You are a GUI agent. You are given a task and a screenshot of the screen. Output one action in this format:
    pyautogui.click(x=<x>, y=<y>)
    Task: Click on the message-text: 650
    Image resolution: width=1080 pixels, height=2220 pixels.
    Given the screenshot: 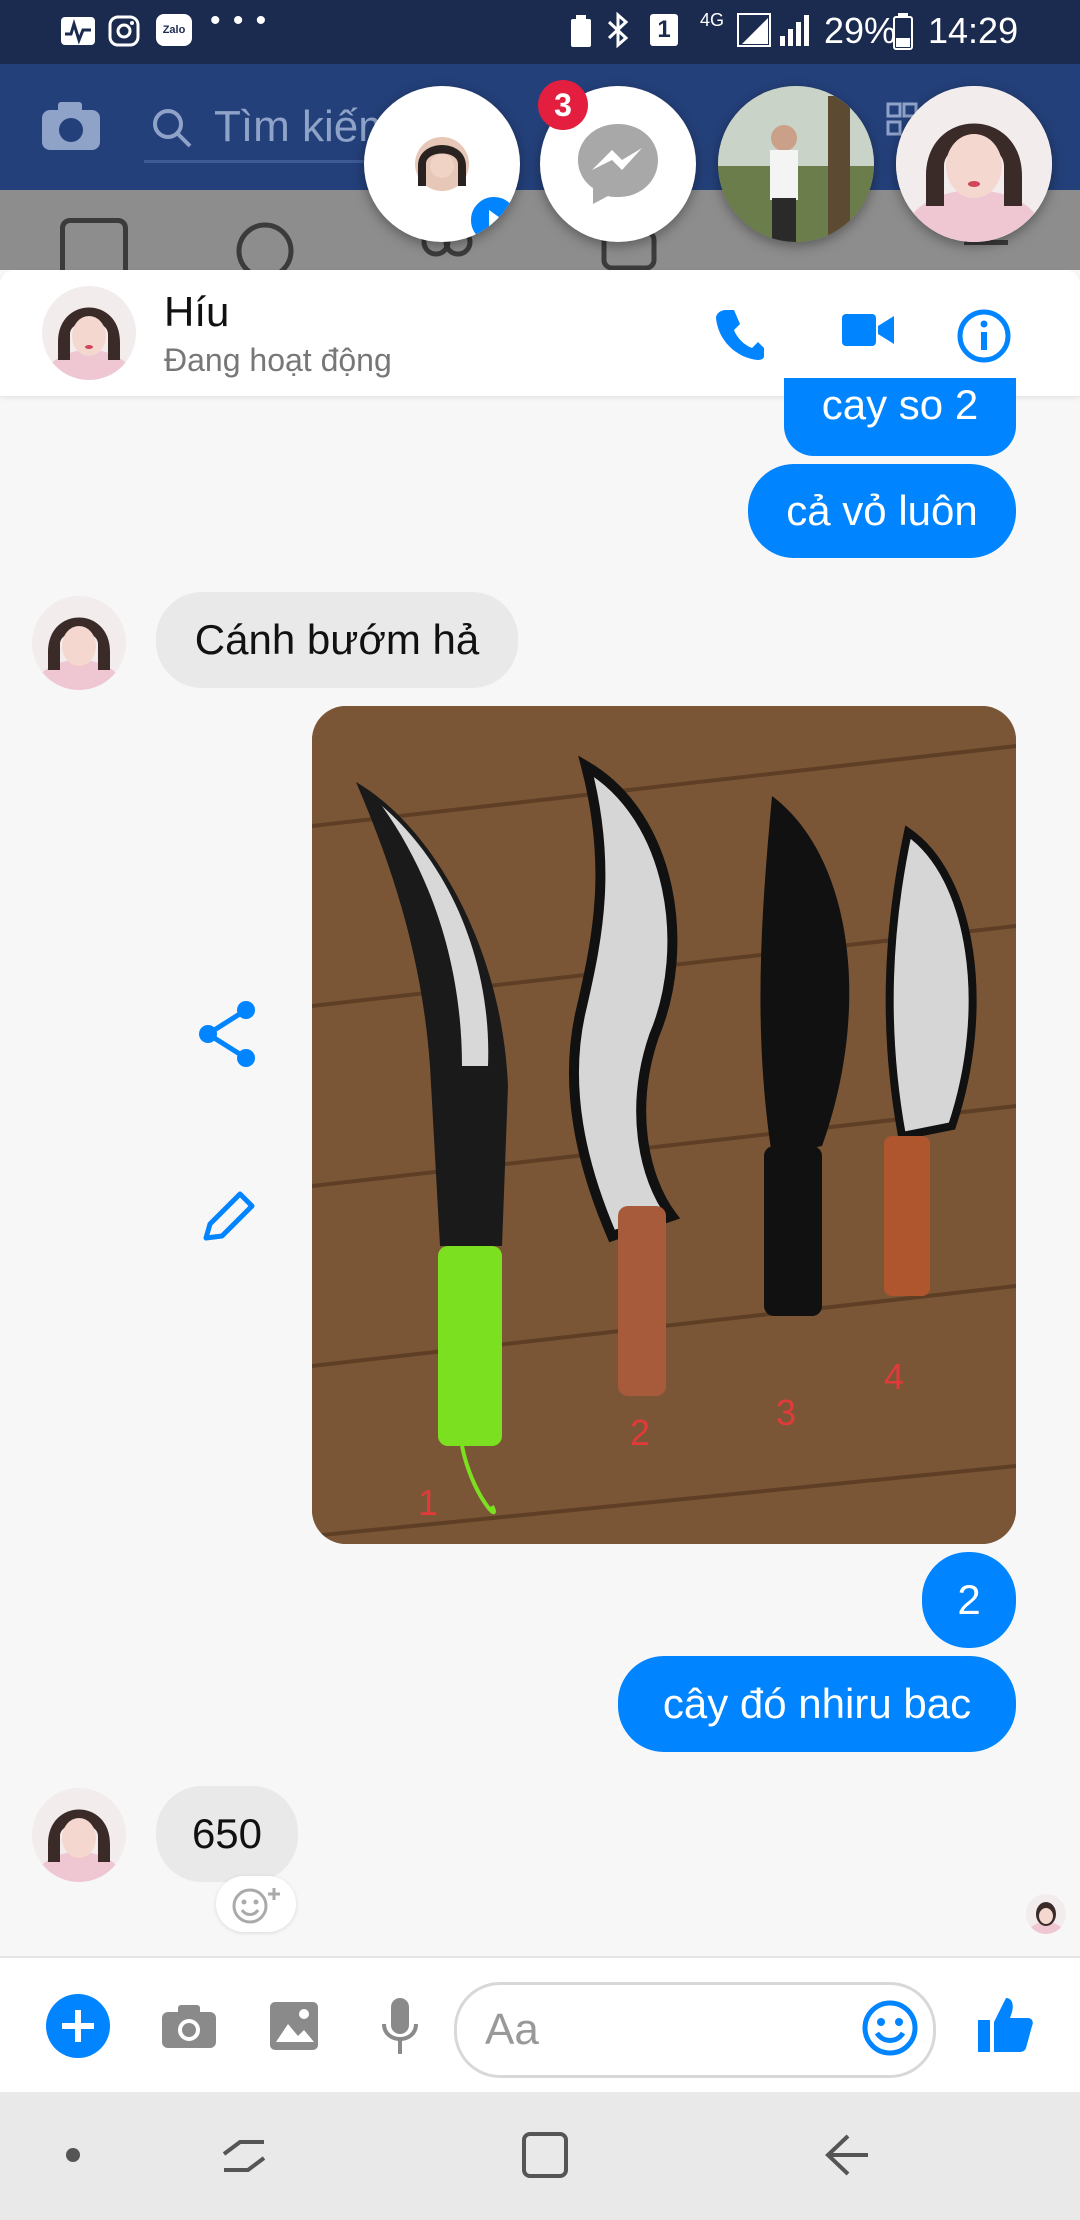 What is the action you would take?
    pyautogui.click(x=227, y=1833)
    